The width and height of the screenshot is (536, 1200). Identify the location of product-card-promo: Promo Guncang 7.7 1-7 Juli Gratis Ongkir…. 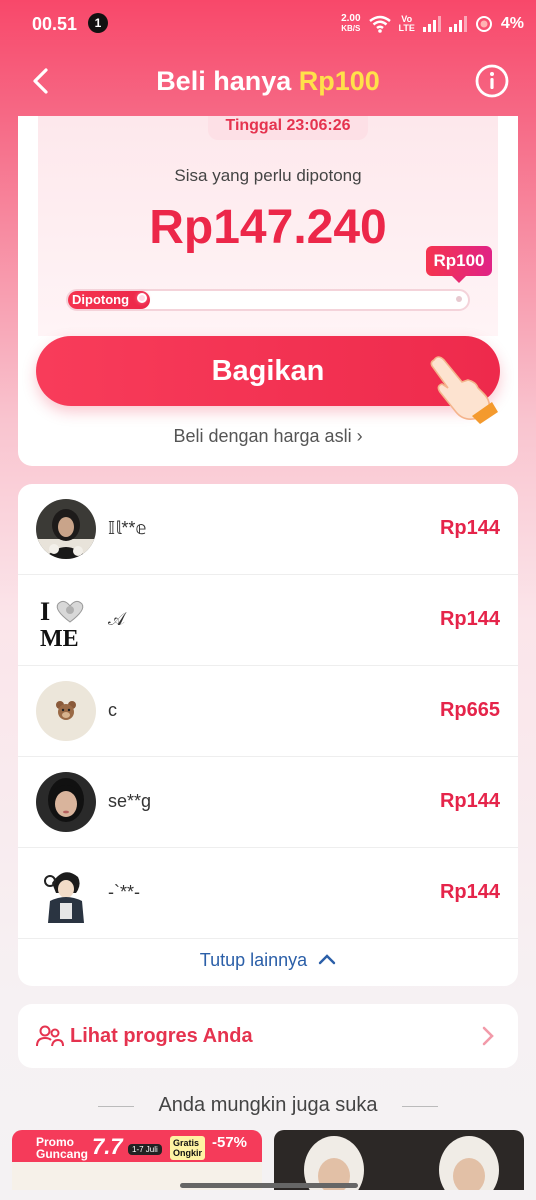
(137, 1160).